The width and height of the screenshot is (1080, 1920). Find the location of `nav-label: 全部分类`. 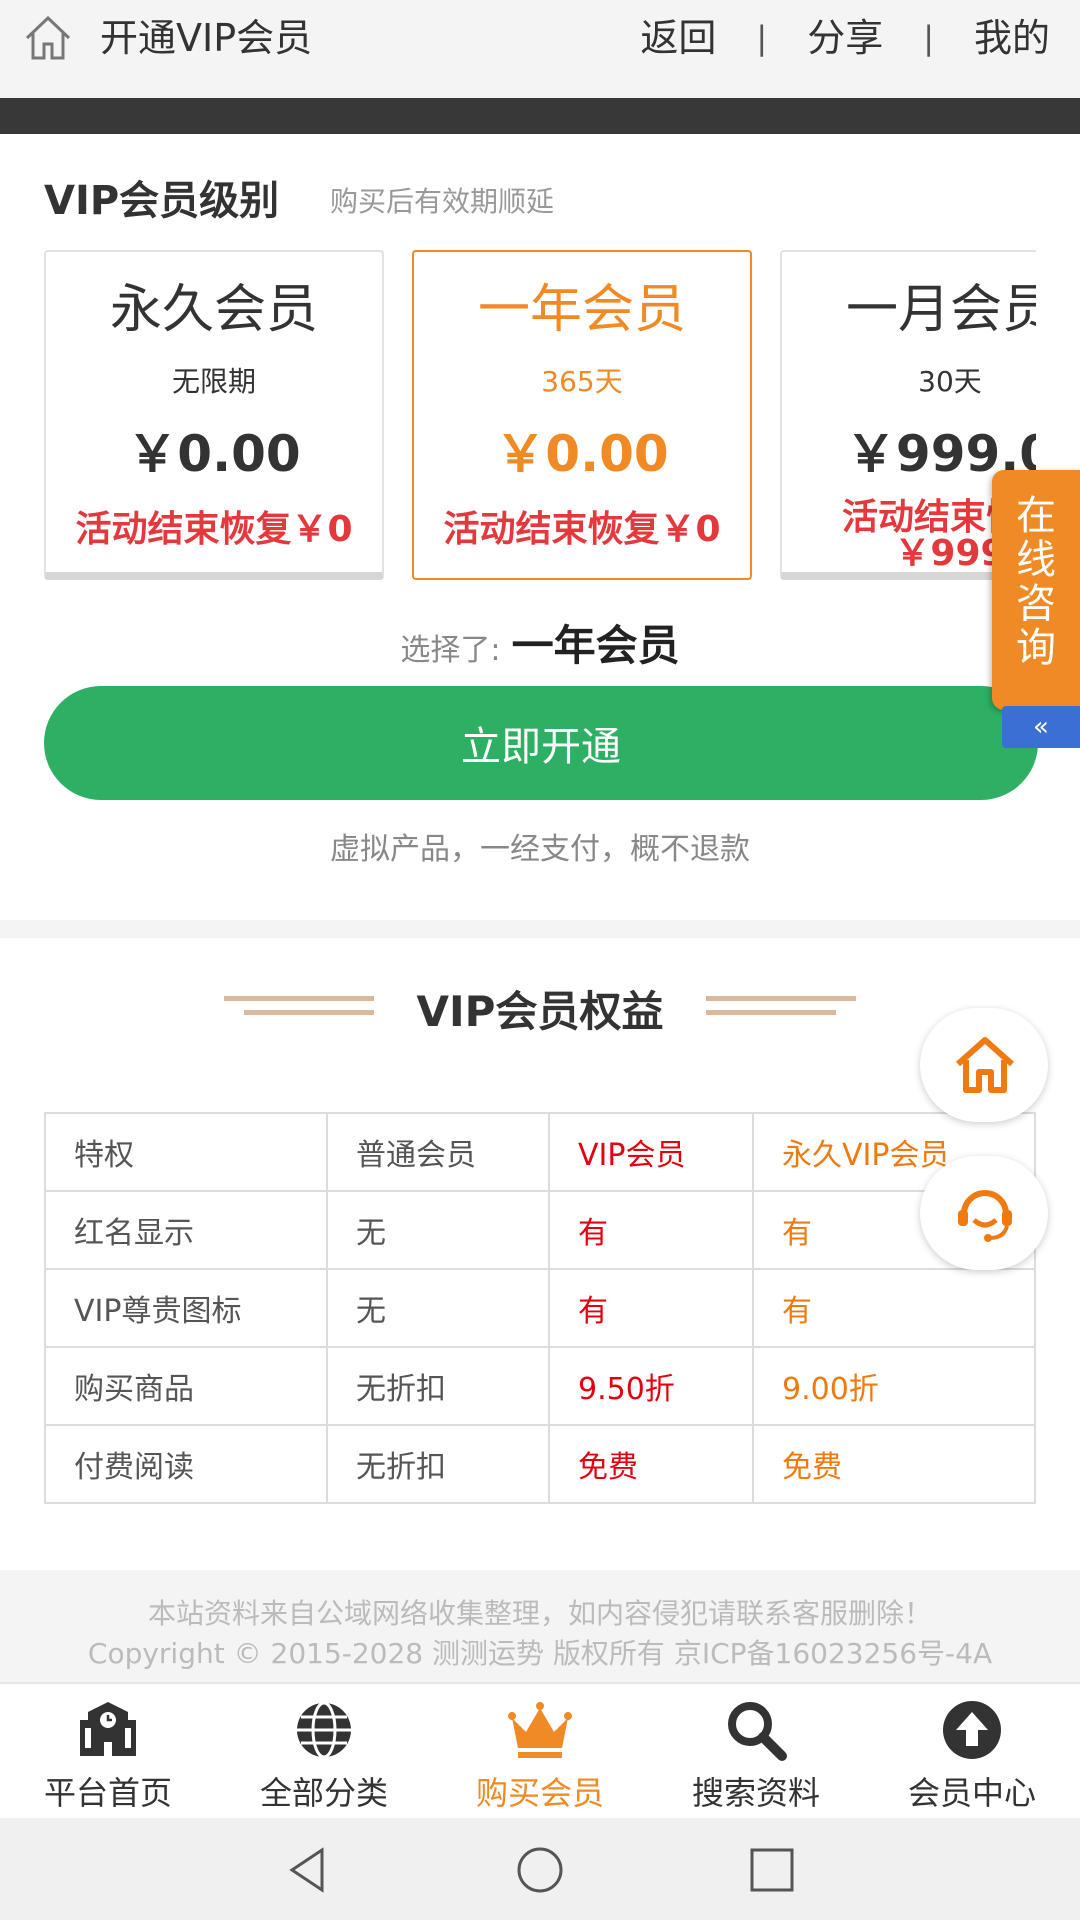

nav-label: 全部分类 is located at coordinates (323, 1793).